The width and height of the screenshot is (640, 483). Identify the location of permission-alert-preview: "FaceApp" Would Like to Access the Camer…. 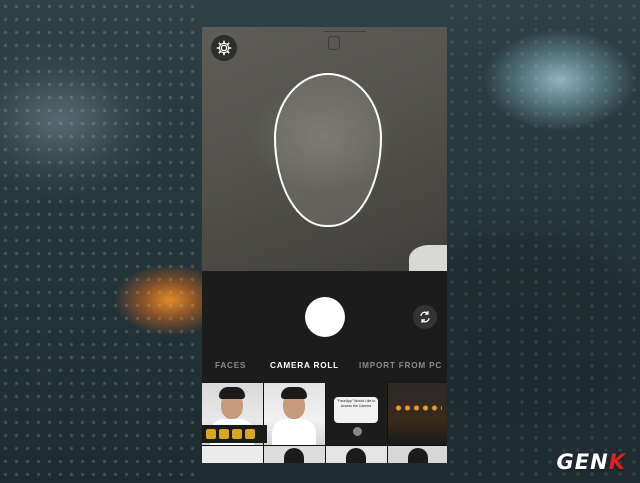
(356, 410).